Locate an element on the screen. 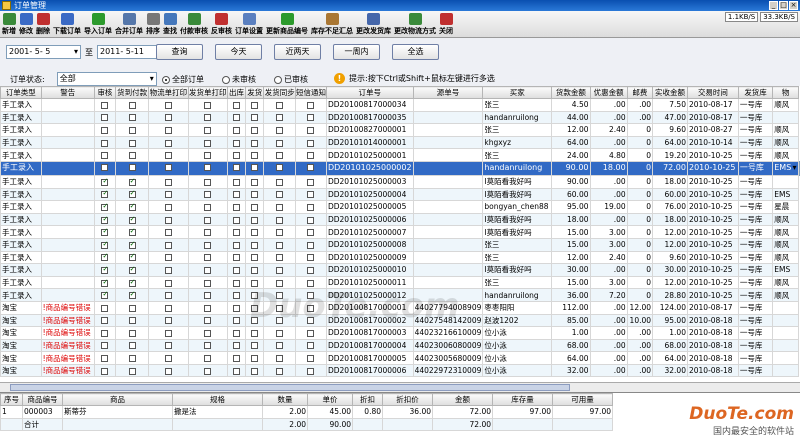 This screenshot has height=443, width=800. filter-button-4: 全选 is located at coordinates (415, 52).